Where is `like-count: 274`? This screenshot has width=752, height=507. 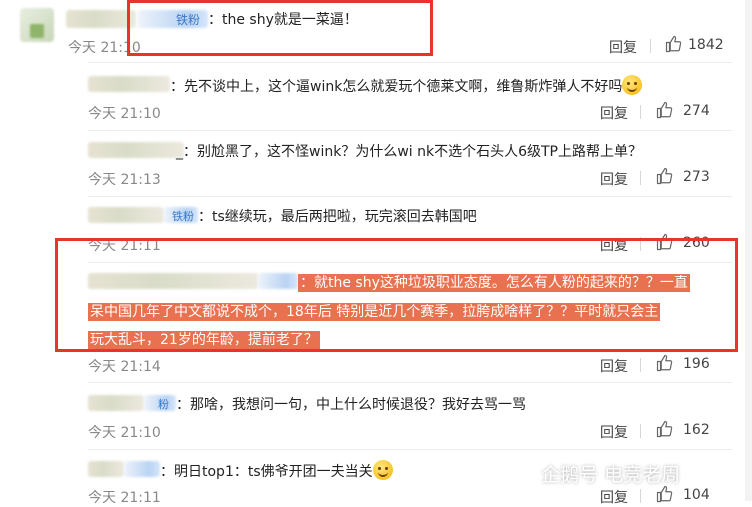 like-count: 274 is located at coordinates (696, 111).